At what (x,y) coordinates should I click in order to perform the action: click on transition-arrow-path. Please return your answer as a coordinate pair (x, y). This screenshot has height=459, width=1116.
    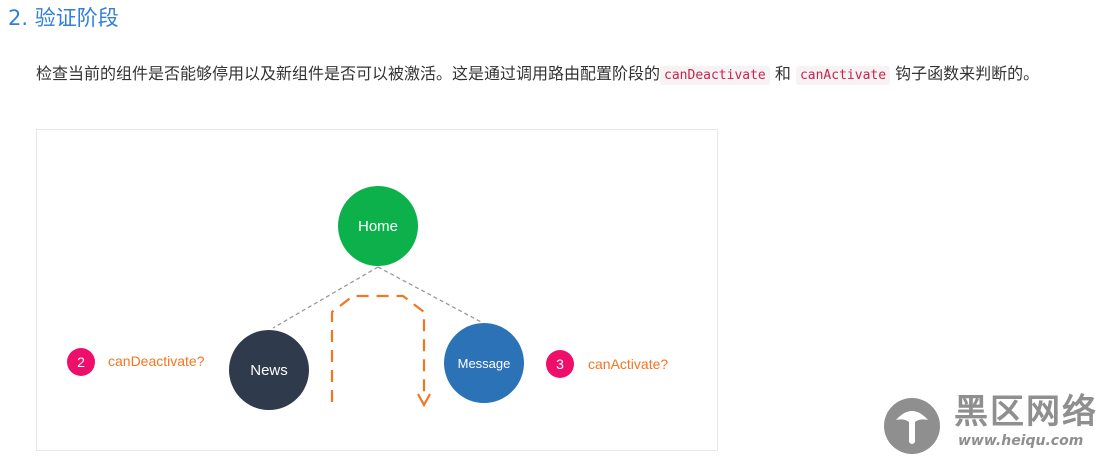
    Looking at the image, I should click on (378, 348).